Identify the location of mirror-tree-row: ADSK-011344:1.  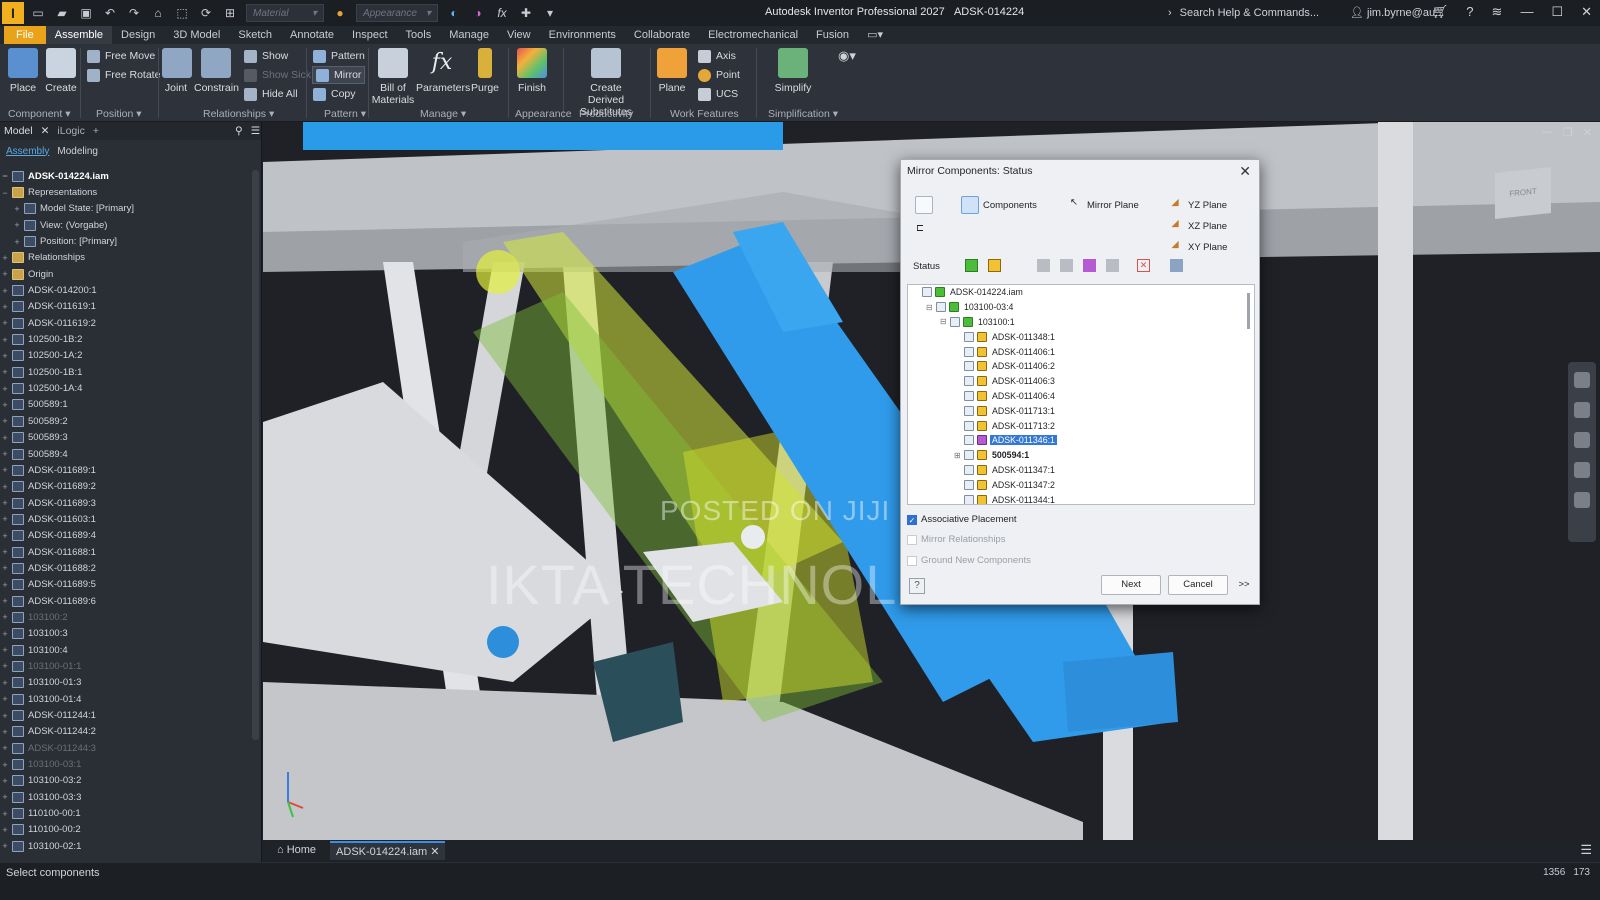
(1081, 498).